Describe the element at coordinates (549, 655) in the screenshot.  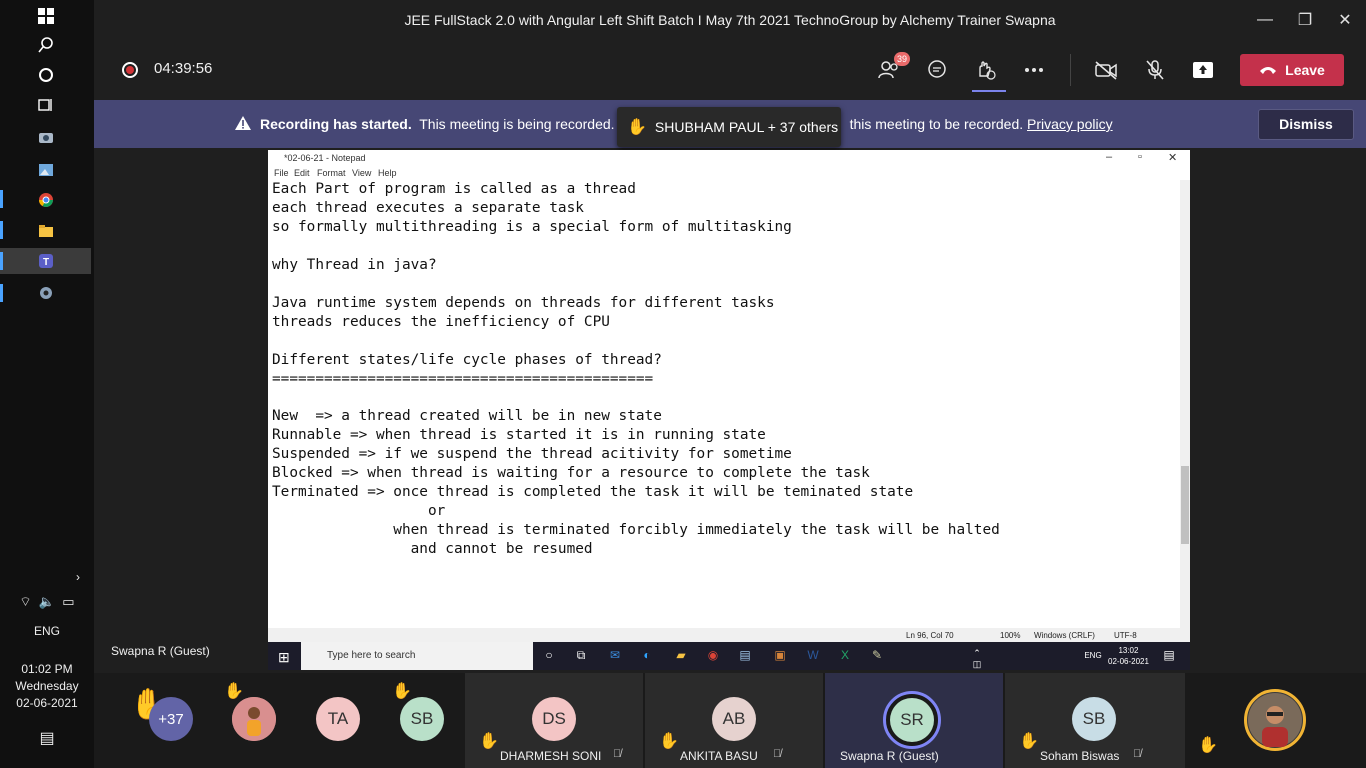
I see `shared-cortana-icon: ○` at that location.